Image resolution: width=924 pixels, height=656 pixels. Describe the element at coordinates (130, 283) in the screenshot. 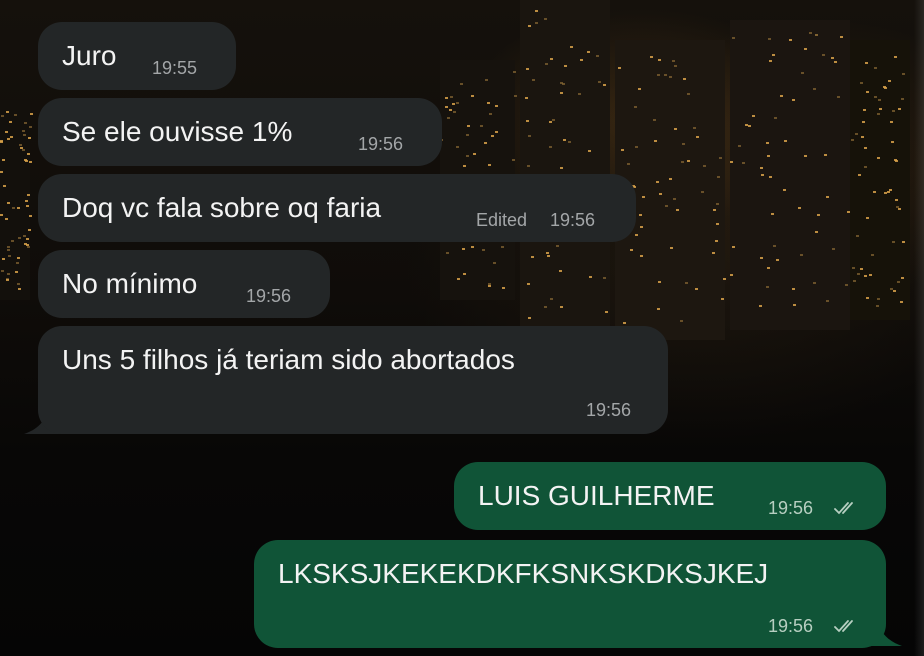

I see `message-text: No mínimo` at that location.